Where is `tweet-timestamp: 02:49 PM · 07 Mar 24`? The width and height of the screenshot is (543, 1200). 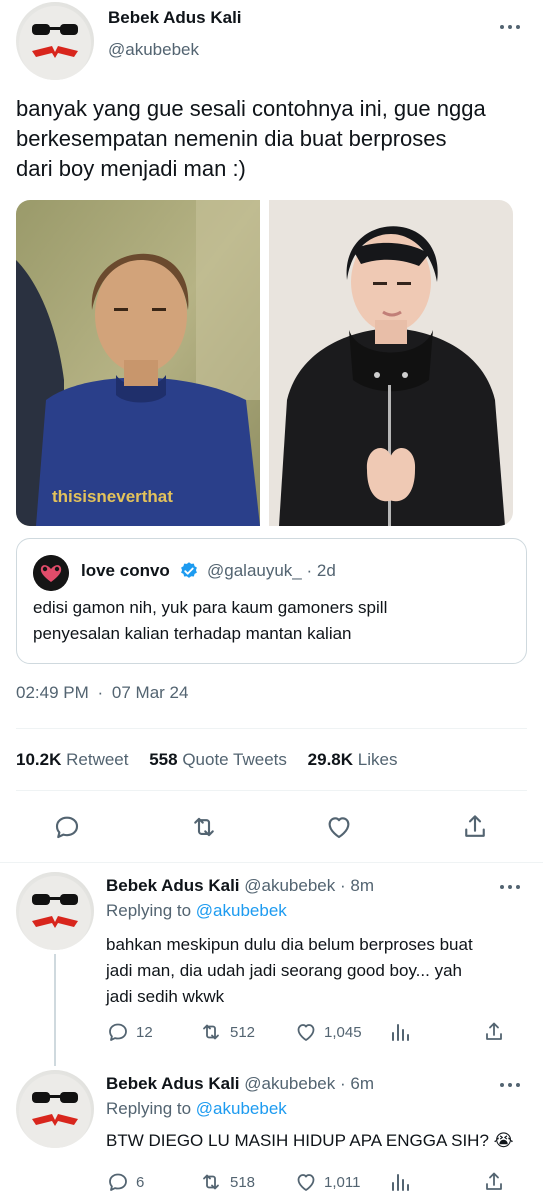
tweet-timestamp: 02:49 PM · 07 Mar 24 is located at coordinates (102, 693).